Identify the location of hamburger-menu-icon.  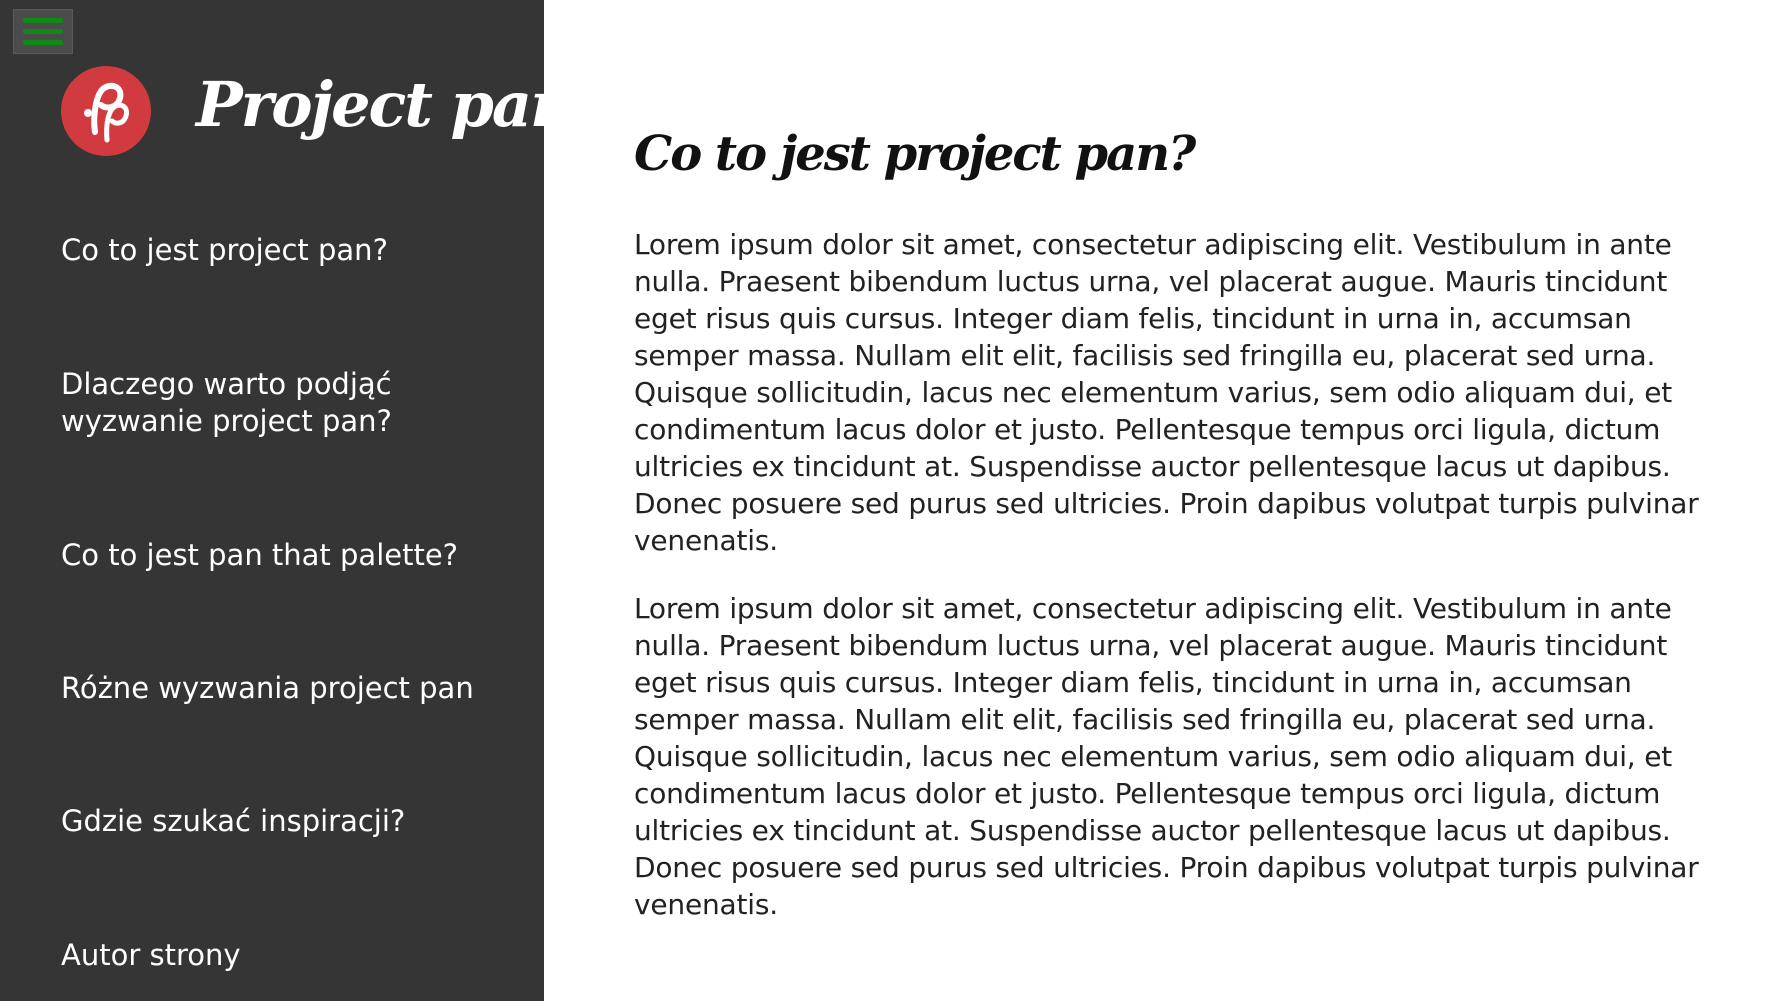
(43, 31).